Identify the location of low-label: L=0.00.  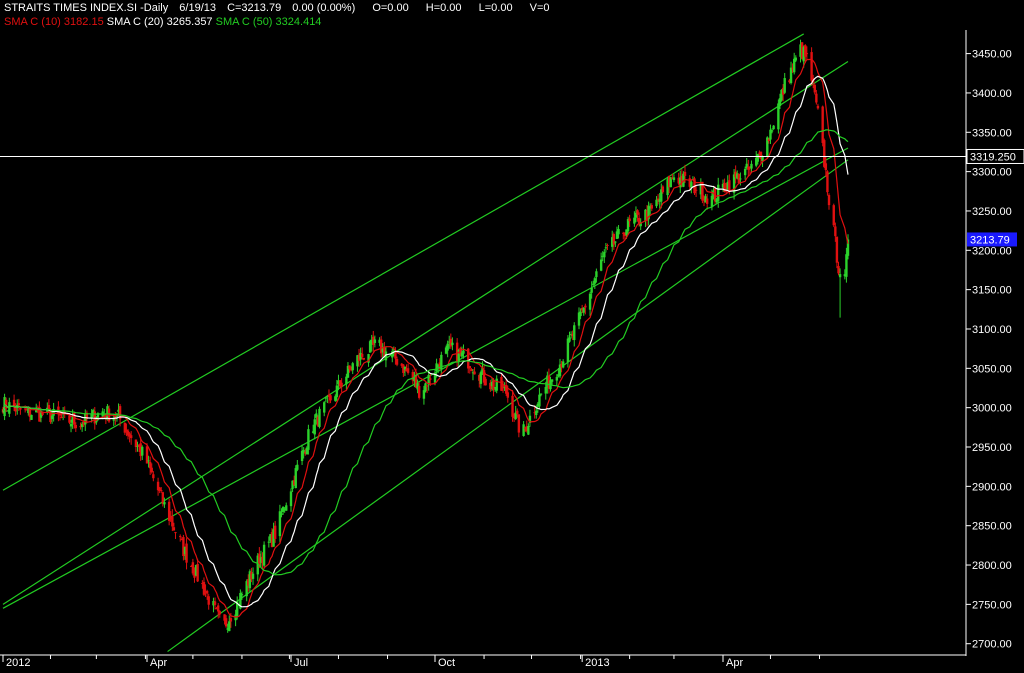
(495, 8).